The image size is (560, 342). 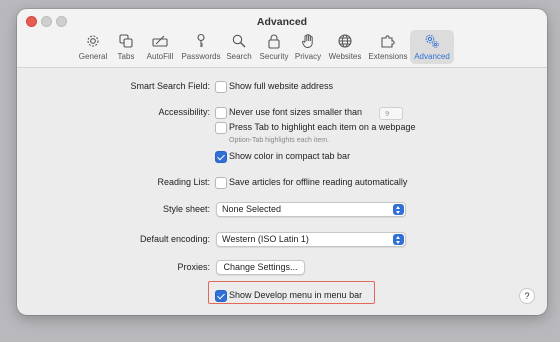 What do you see at coordinates (308, 56) in the screenshot?
I see `tab-label: Privacy` at bounding box center [308, 56].